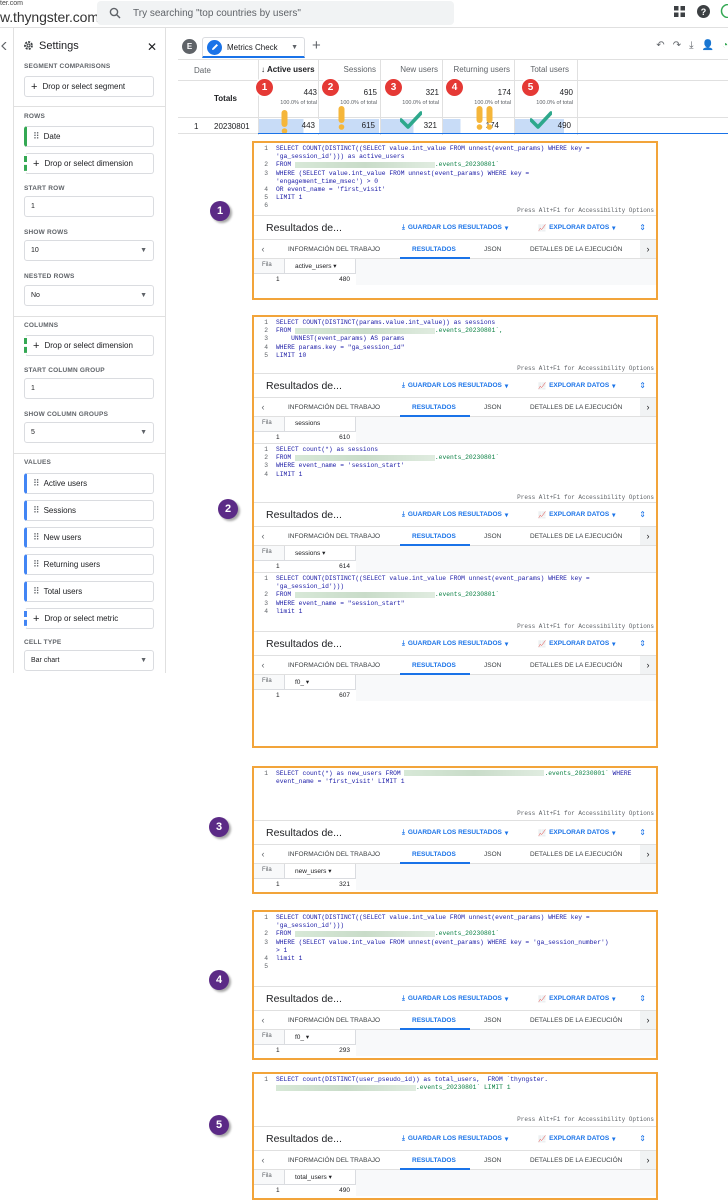 The width and height of the screenshot is (728, 1200). What do you see at coordinates (89, 250) in the screenshot?
I see `show-rows-select: 10 ▼` at bounding box center [89, 250].